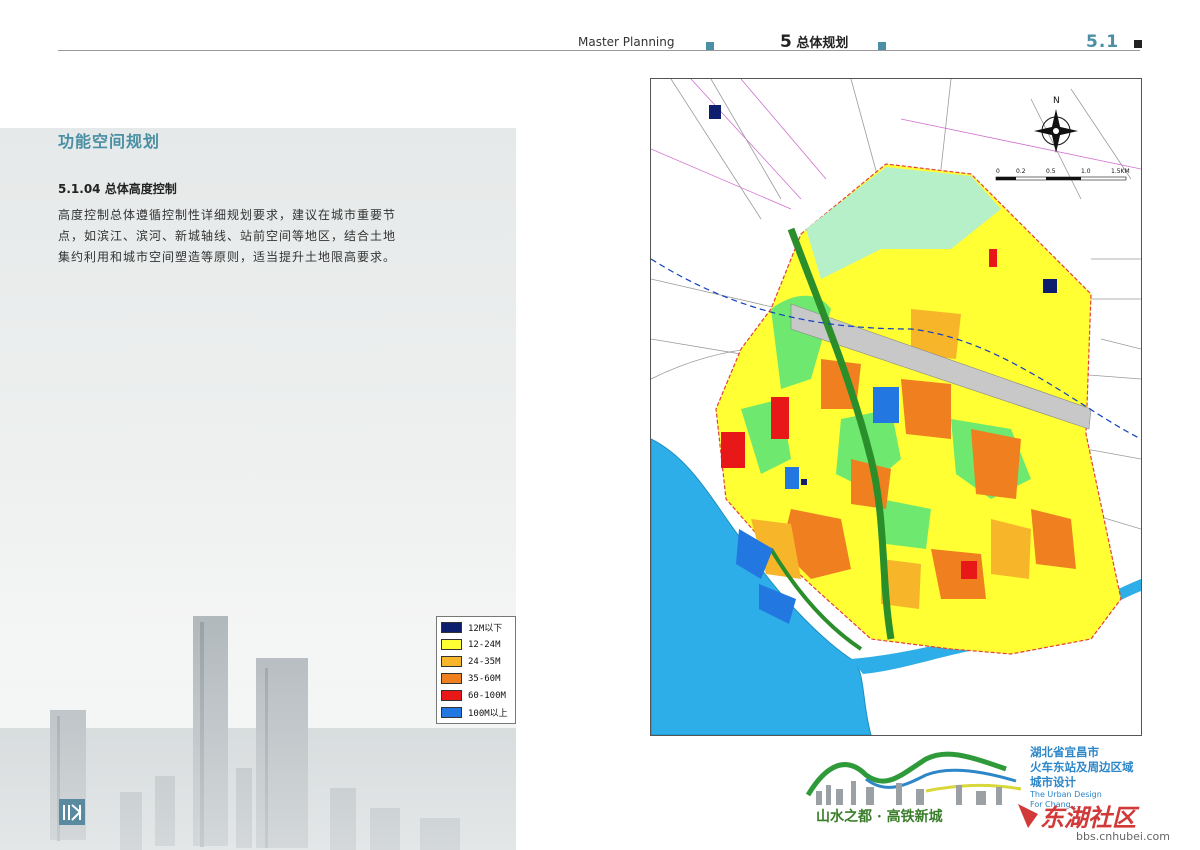 The image size is (1200, 850). What do you see at coordinates (484, 661) in the screenshot?
I see `legend-label: 24-35M` at bounding box center [484, 661].